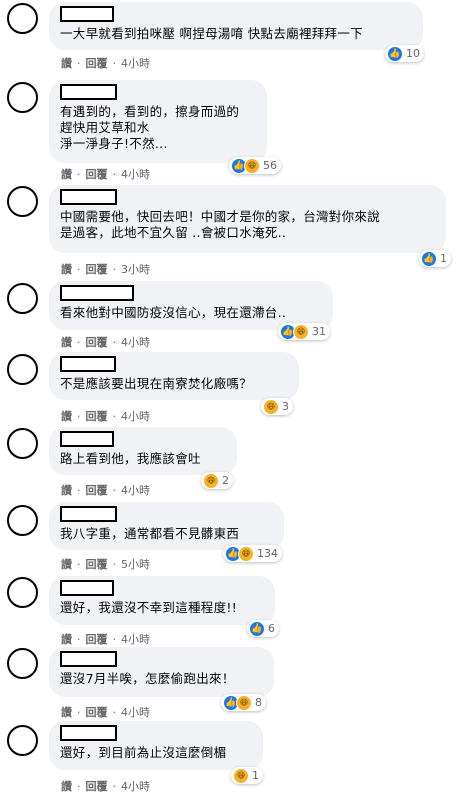 This screenshot has height=794, width=461. What do you see at coordinates (258, 702) in the screenshot?
I see `reaction-count: 8` at bounding box center [258, 702].